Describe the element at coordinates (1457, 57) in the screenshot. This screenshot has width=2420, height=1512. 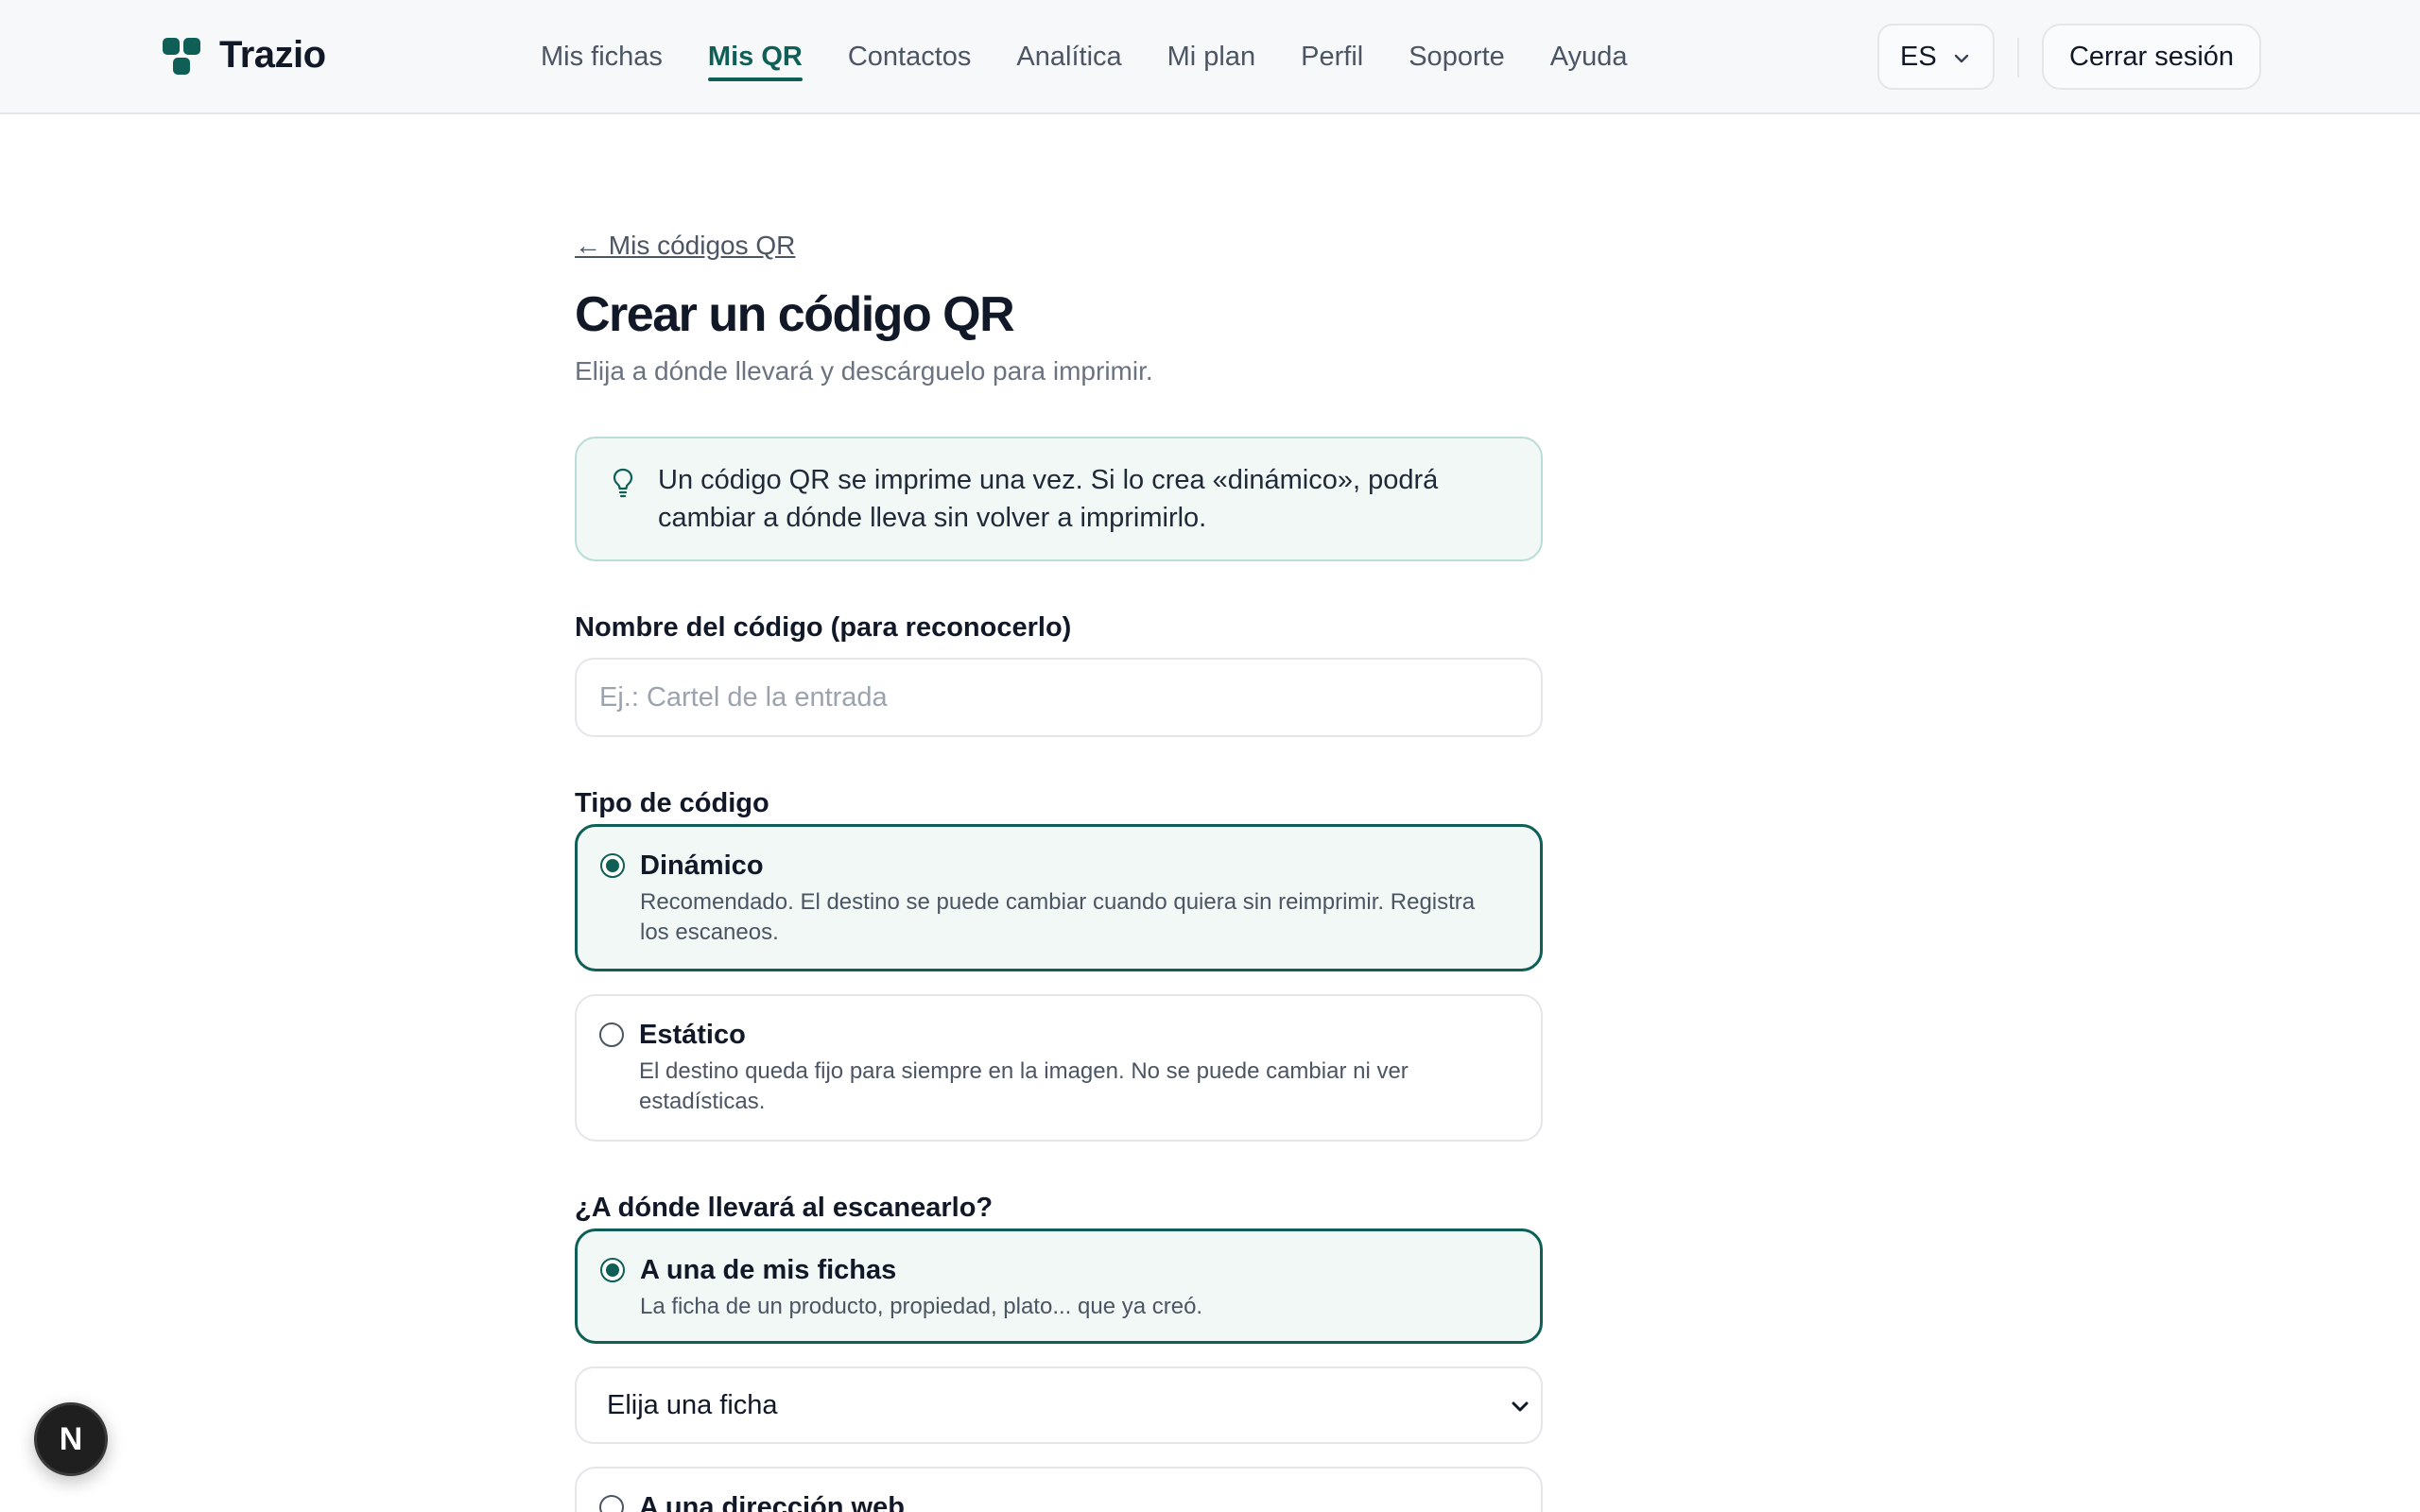
I see `nav-soporte: Soporte` at that location.